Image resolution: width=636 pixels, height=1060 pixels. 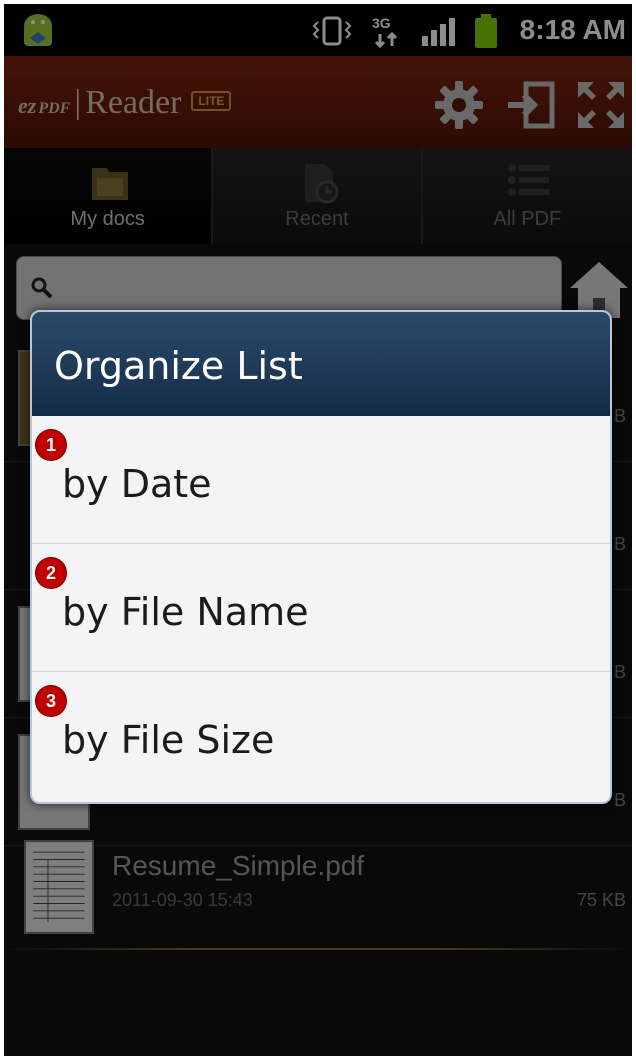 What do you see at coordinates (185, 612) in the screenshot?
I see `option-label: by File Name` at bounding box center [185, 612].